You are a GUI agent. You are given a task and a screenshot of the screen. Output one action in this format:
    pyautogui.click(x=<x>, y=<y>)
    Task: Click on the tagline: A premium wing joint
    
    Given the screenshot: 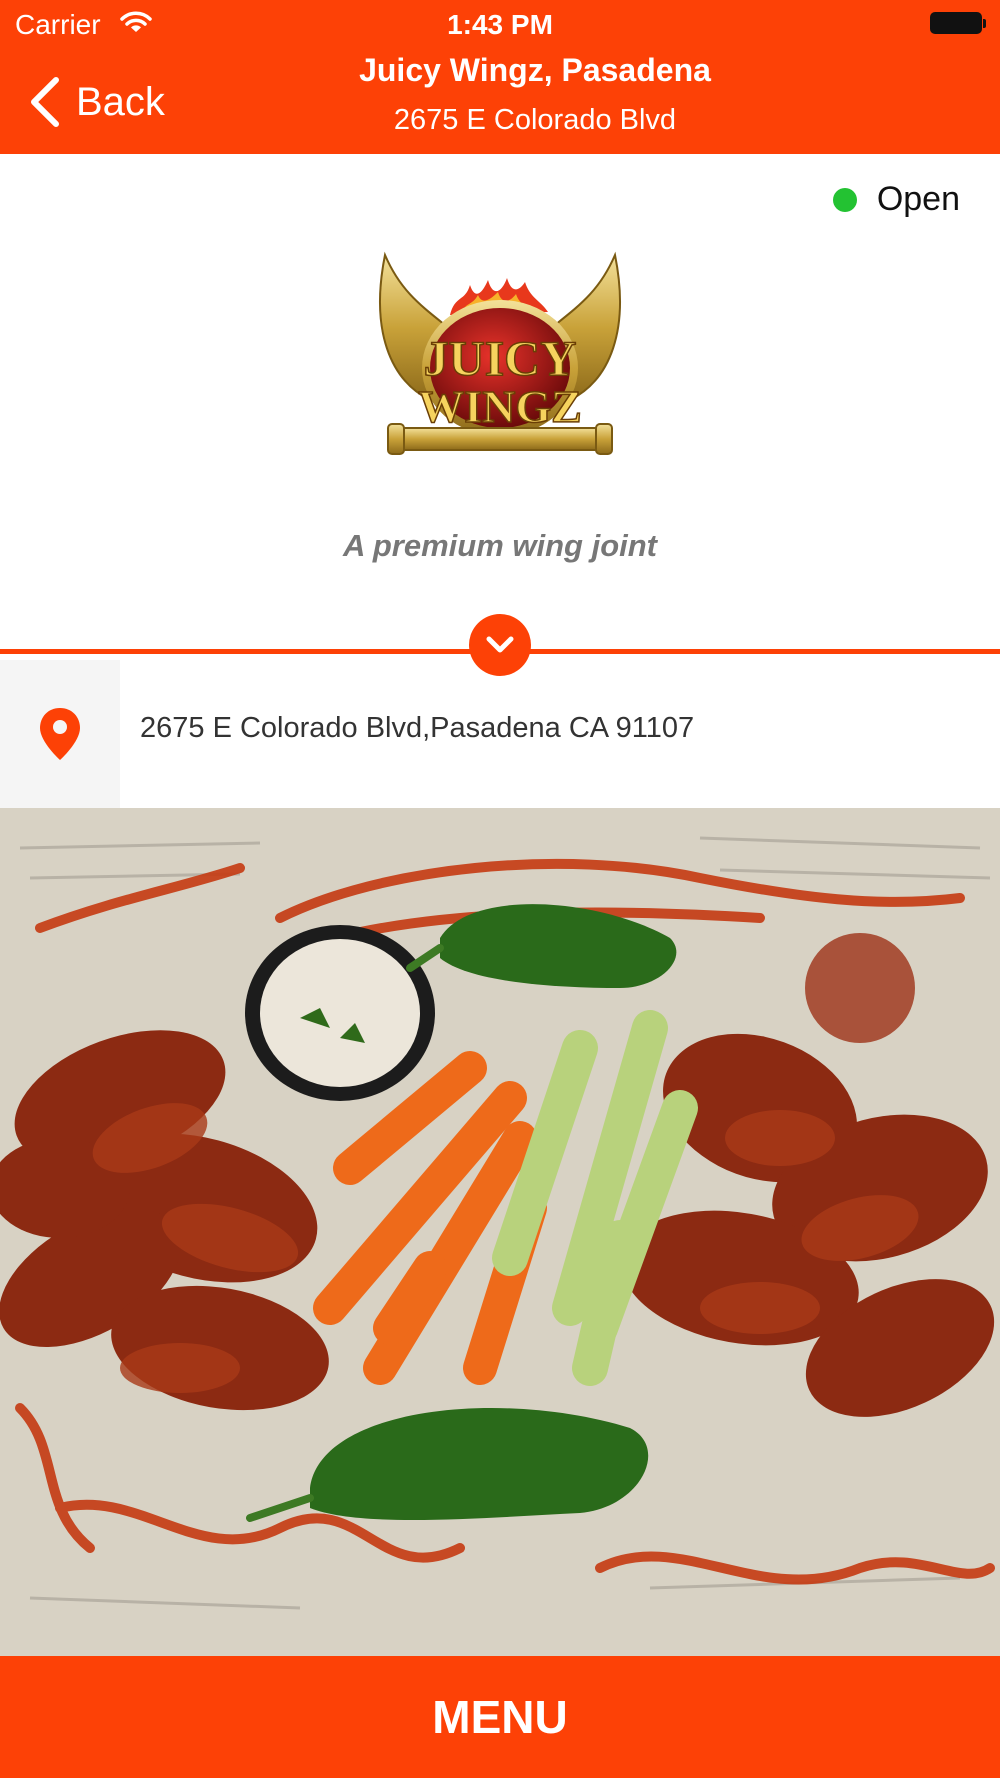 What is the action you would take?
    pyautogui.click(x=499, y=545)
    